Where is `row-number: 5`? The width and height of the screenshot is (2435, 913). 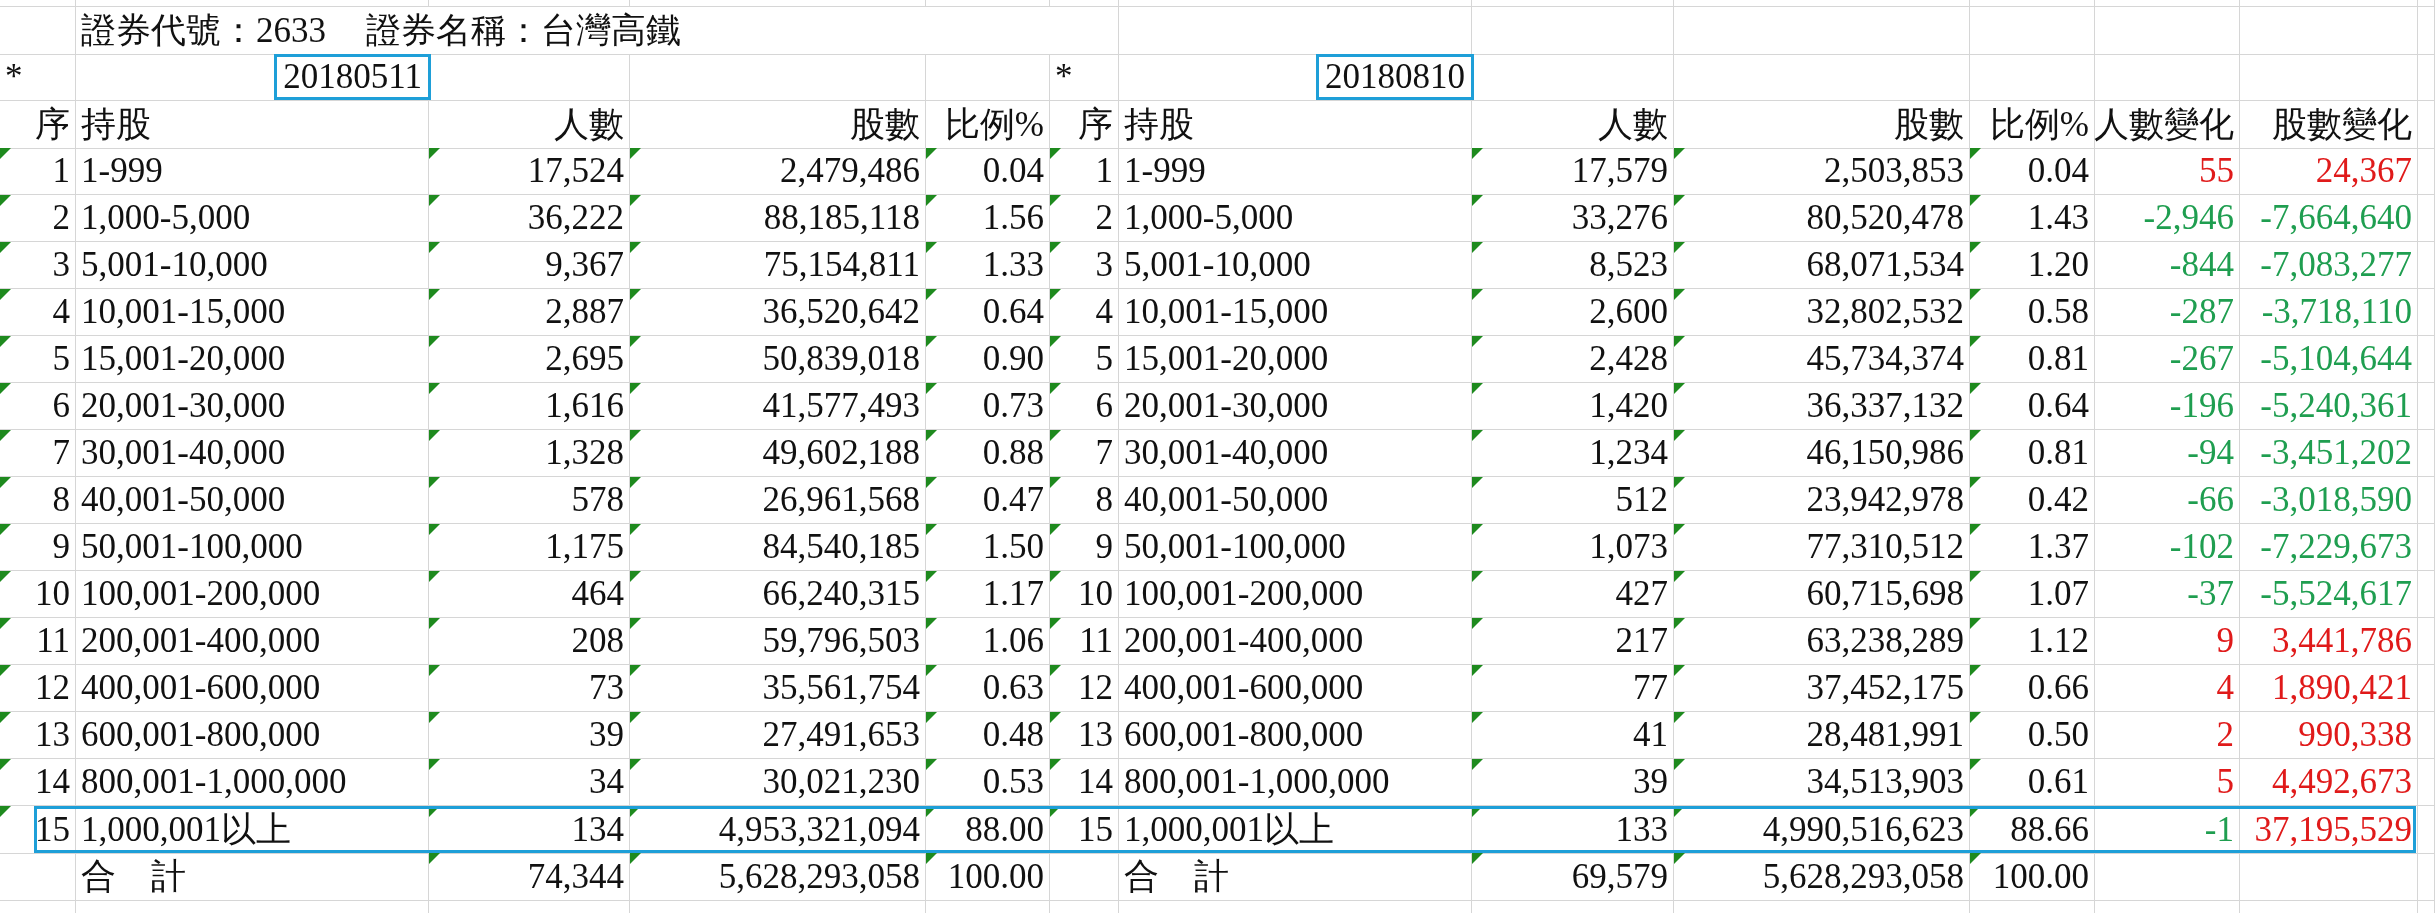
row-number: 5 is located at coordinates (61, 359).